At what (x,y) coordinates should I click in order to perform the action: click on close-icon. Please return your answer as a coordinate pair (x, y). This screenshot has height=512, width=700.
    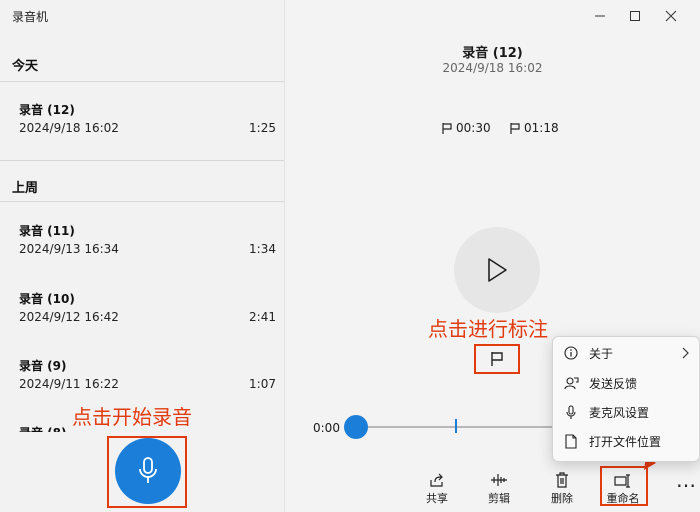
    Looking at the image, I should click on (671, 16).